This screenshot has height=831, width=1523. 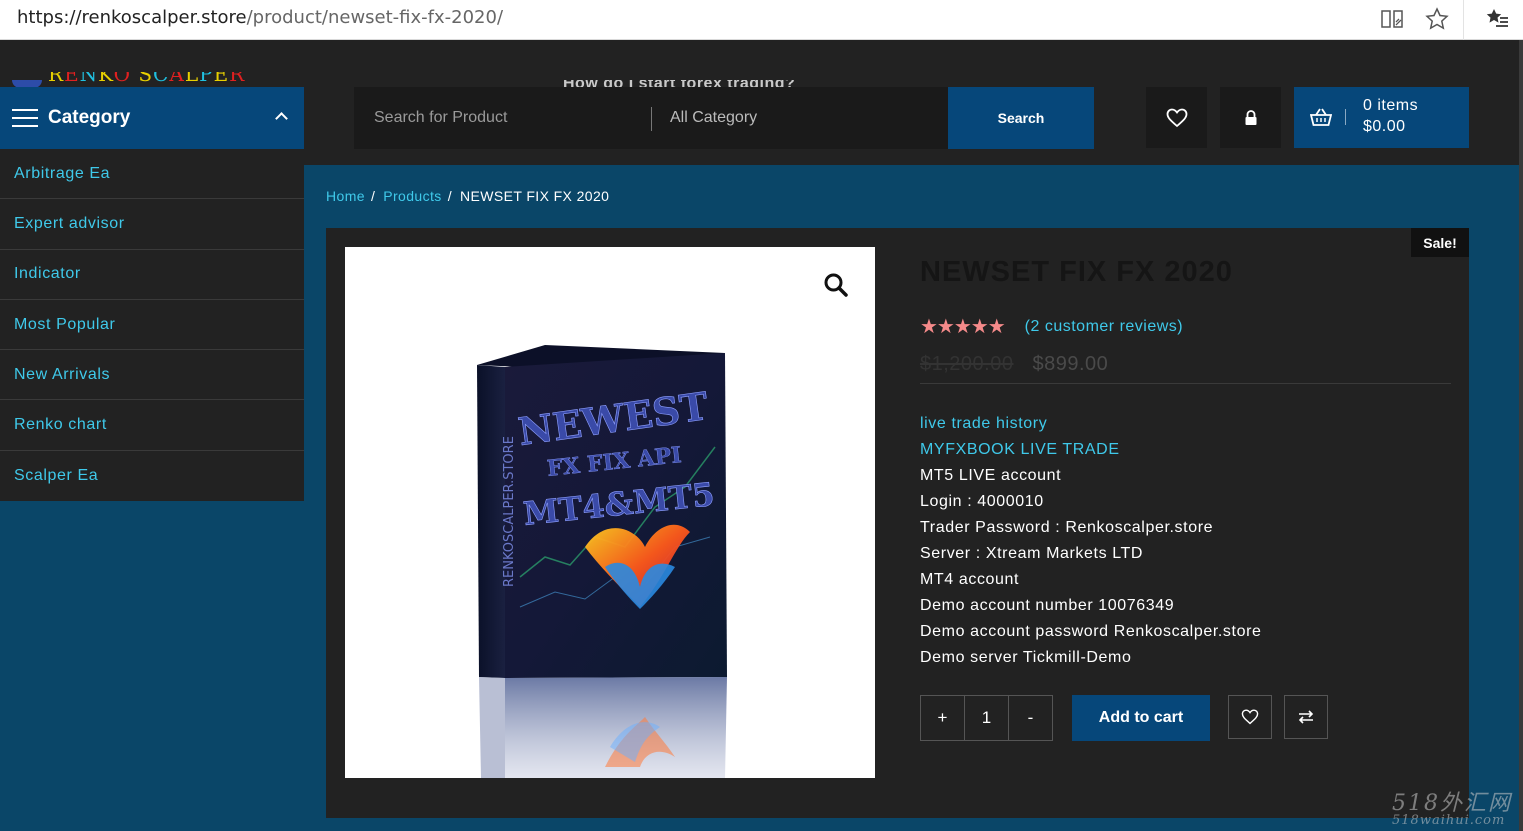 What do you see at coordinates (1321, 117) in the screenshot?
I see `basket-icon` at bounding box center [1321, 117].